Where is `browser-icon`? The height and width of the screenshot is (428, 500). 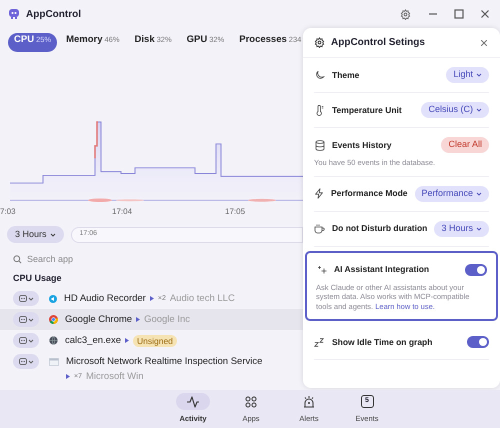
browser-icon is located at coordinates (53, 319).